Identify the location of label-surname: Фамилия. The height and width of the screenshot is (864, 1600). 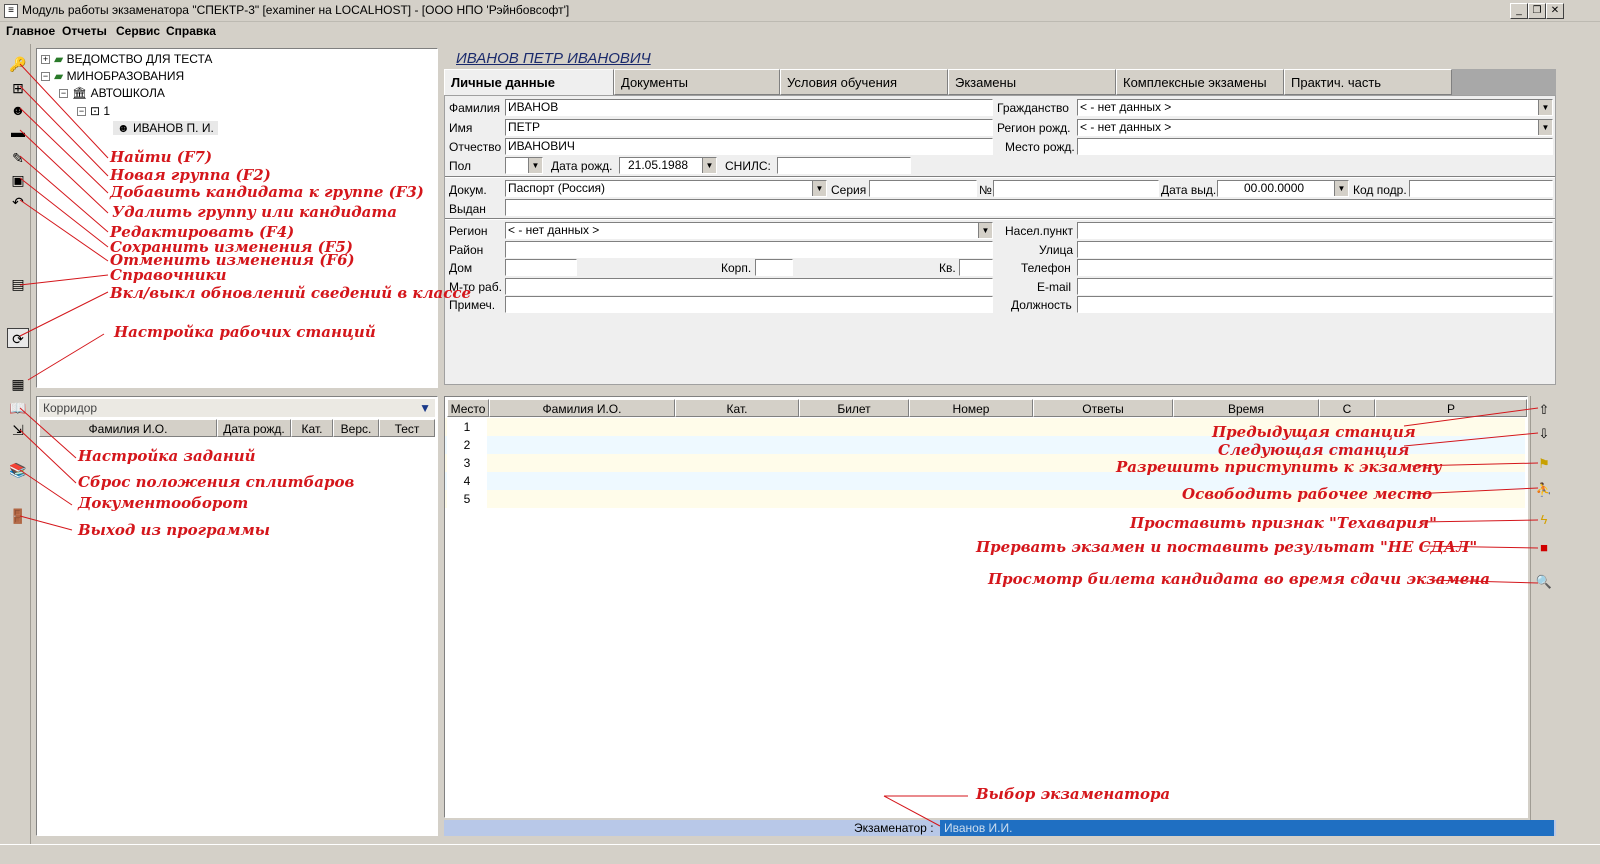
(474, 108).